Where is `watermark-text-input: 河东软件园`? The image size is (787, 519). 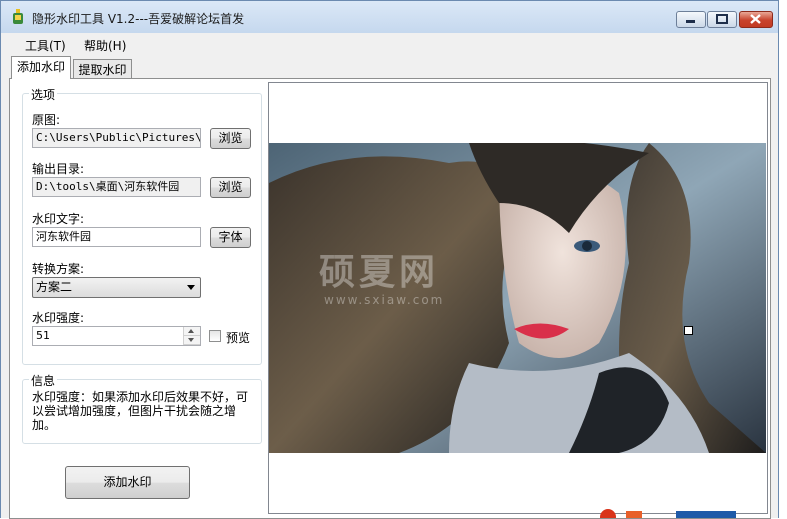
watermark-text-input: 河东软件园 is located at coordinates (116, 237).